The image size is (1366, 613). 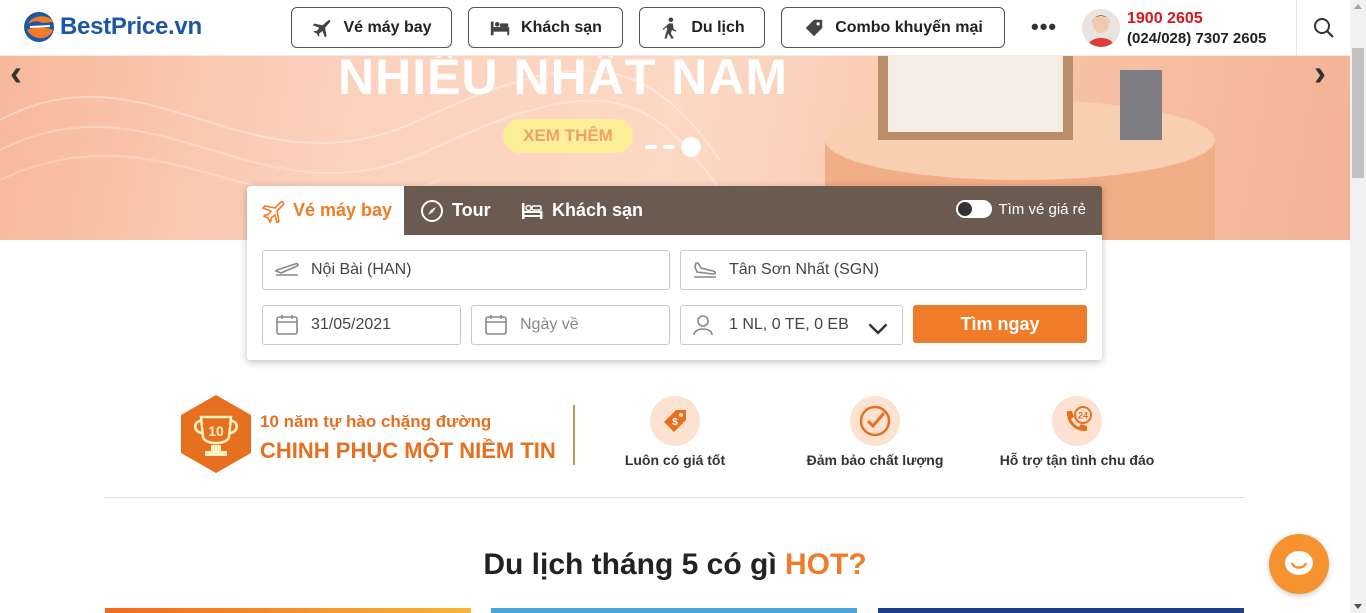 I want to click on nav-flights-button: Vé máy bay, so click(x=371, y=27).